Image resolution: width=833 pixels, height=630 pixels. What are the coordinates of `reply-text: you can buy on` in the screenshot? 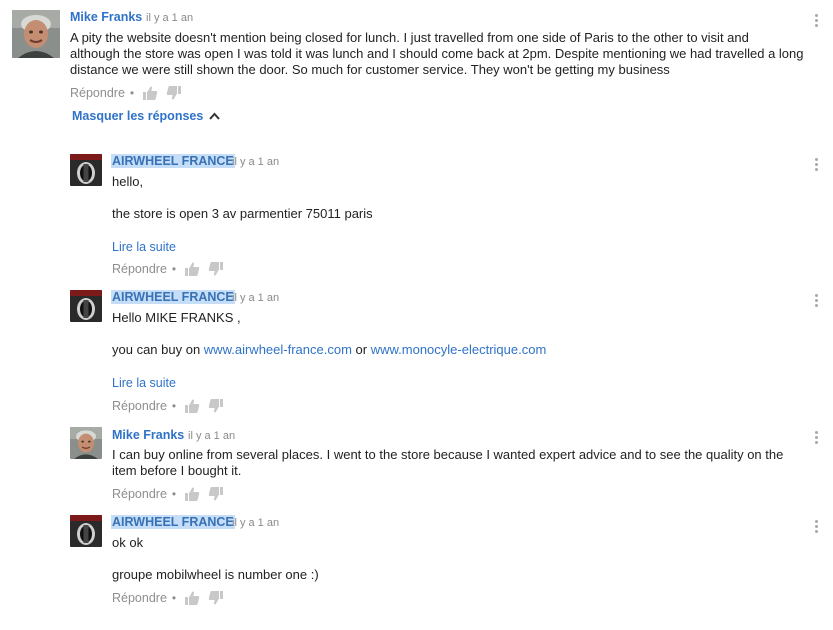 It's located at (158, 349).